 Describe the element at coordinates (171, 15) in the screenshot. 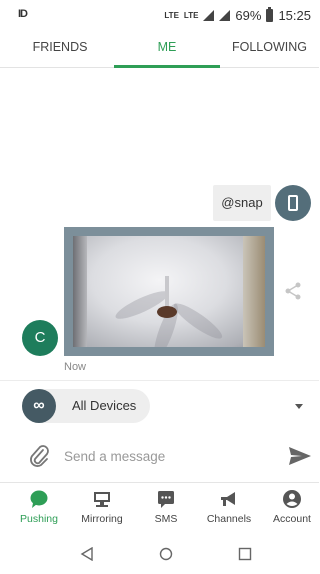

I see `network-type-1: LTE` at that location.